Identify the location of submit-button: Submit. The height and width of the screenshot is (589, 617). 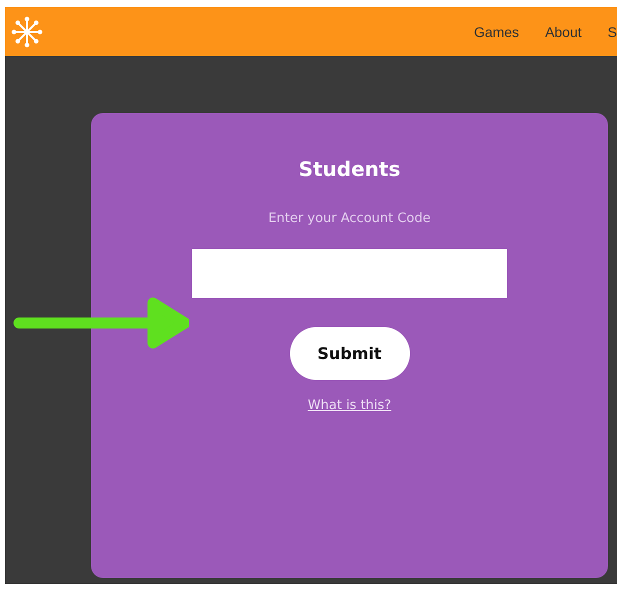
(350, 353).